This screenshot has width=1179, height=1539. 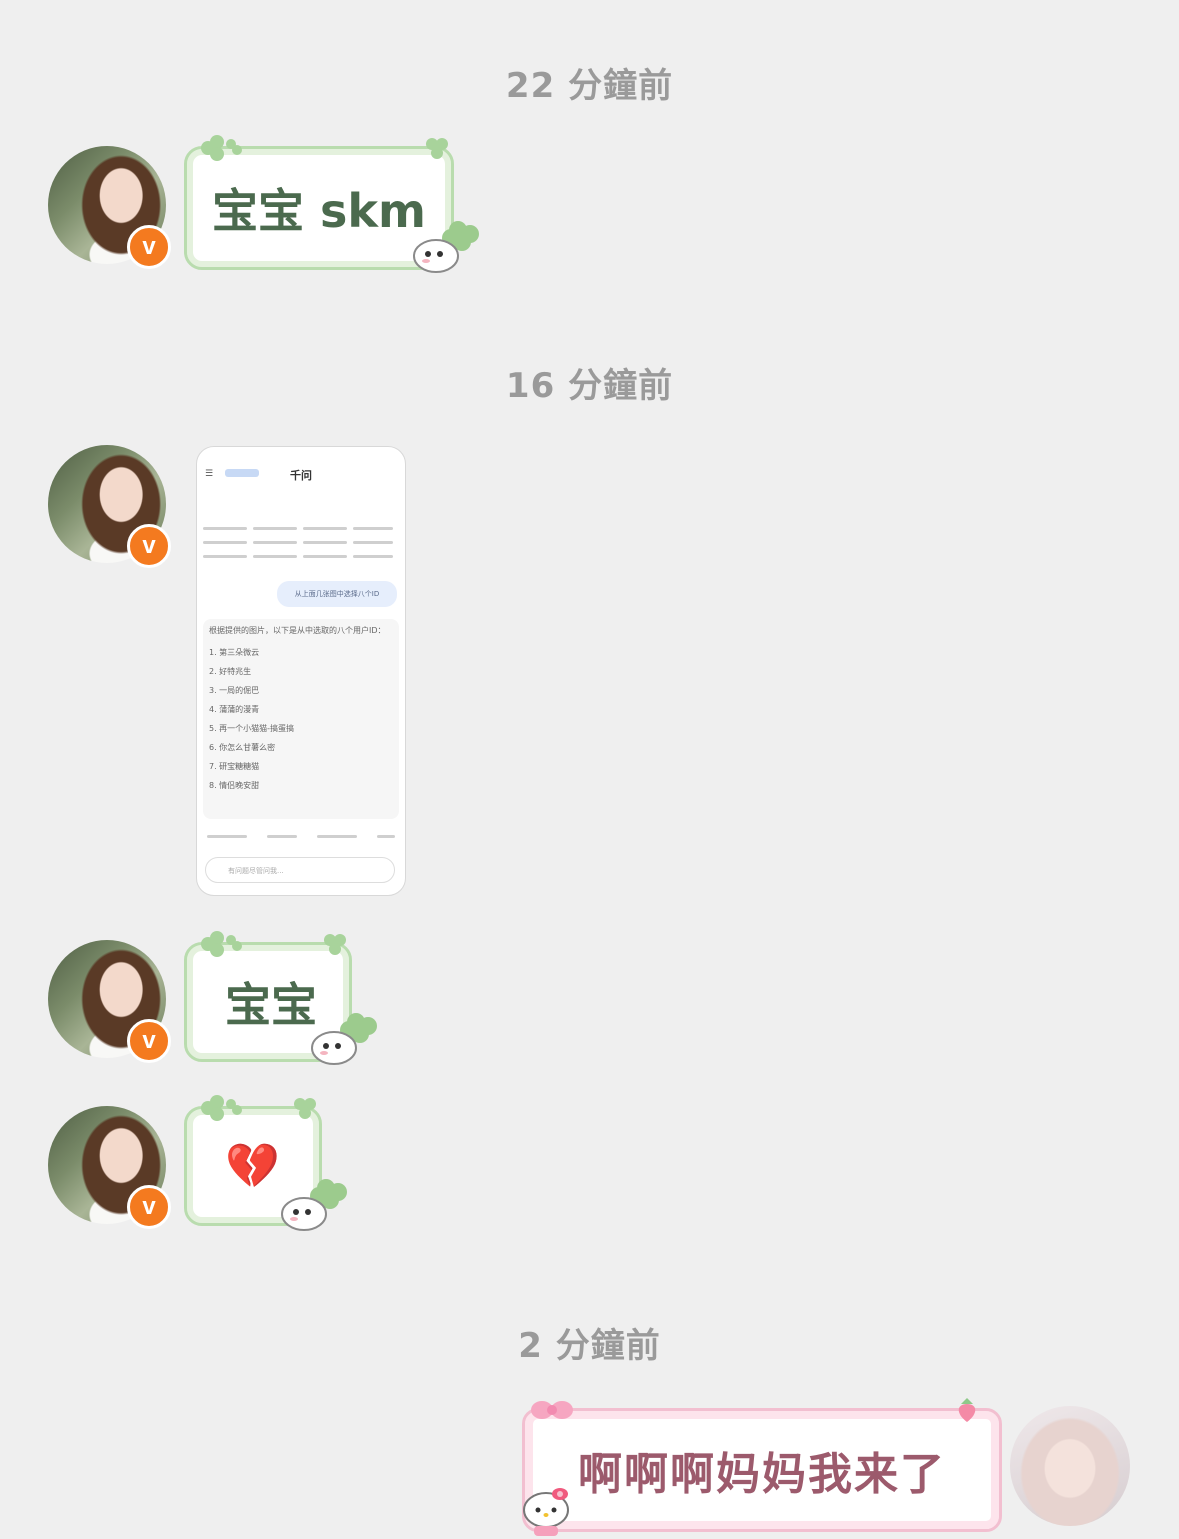 I want to click on hello-kitty-sticker-icon, so click(x=546, y=1512).